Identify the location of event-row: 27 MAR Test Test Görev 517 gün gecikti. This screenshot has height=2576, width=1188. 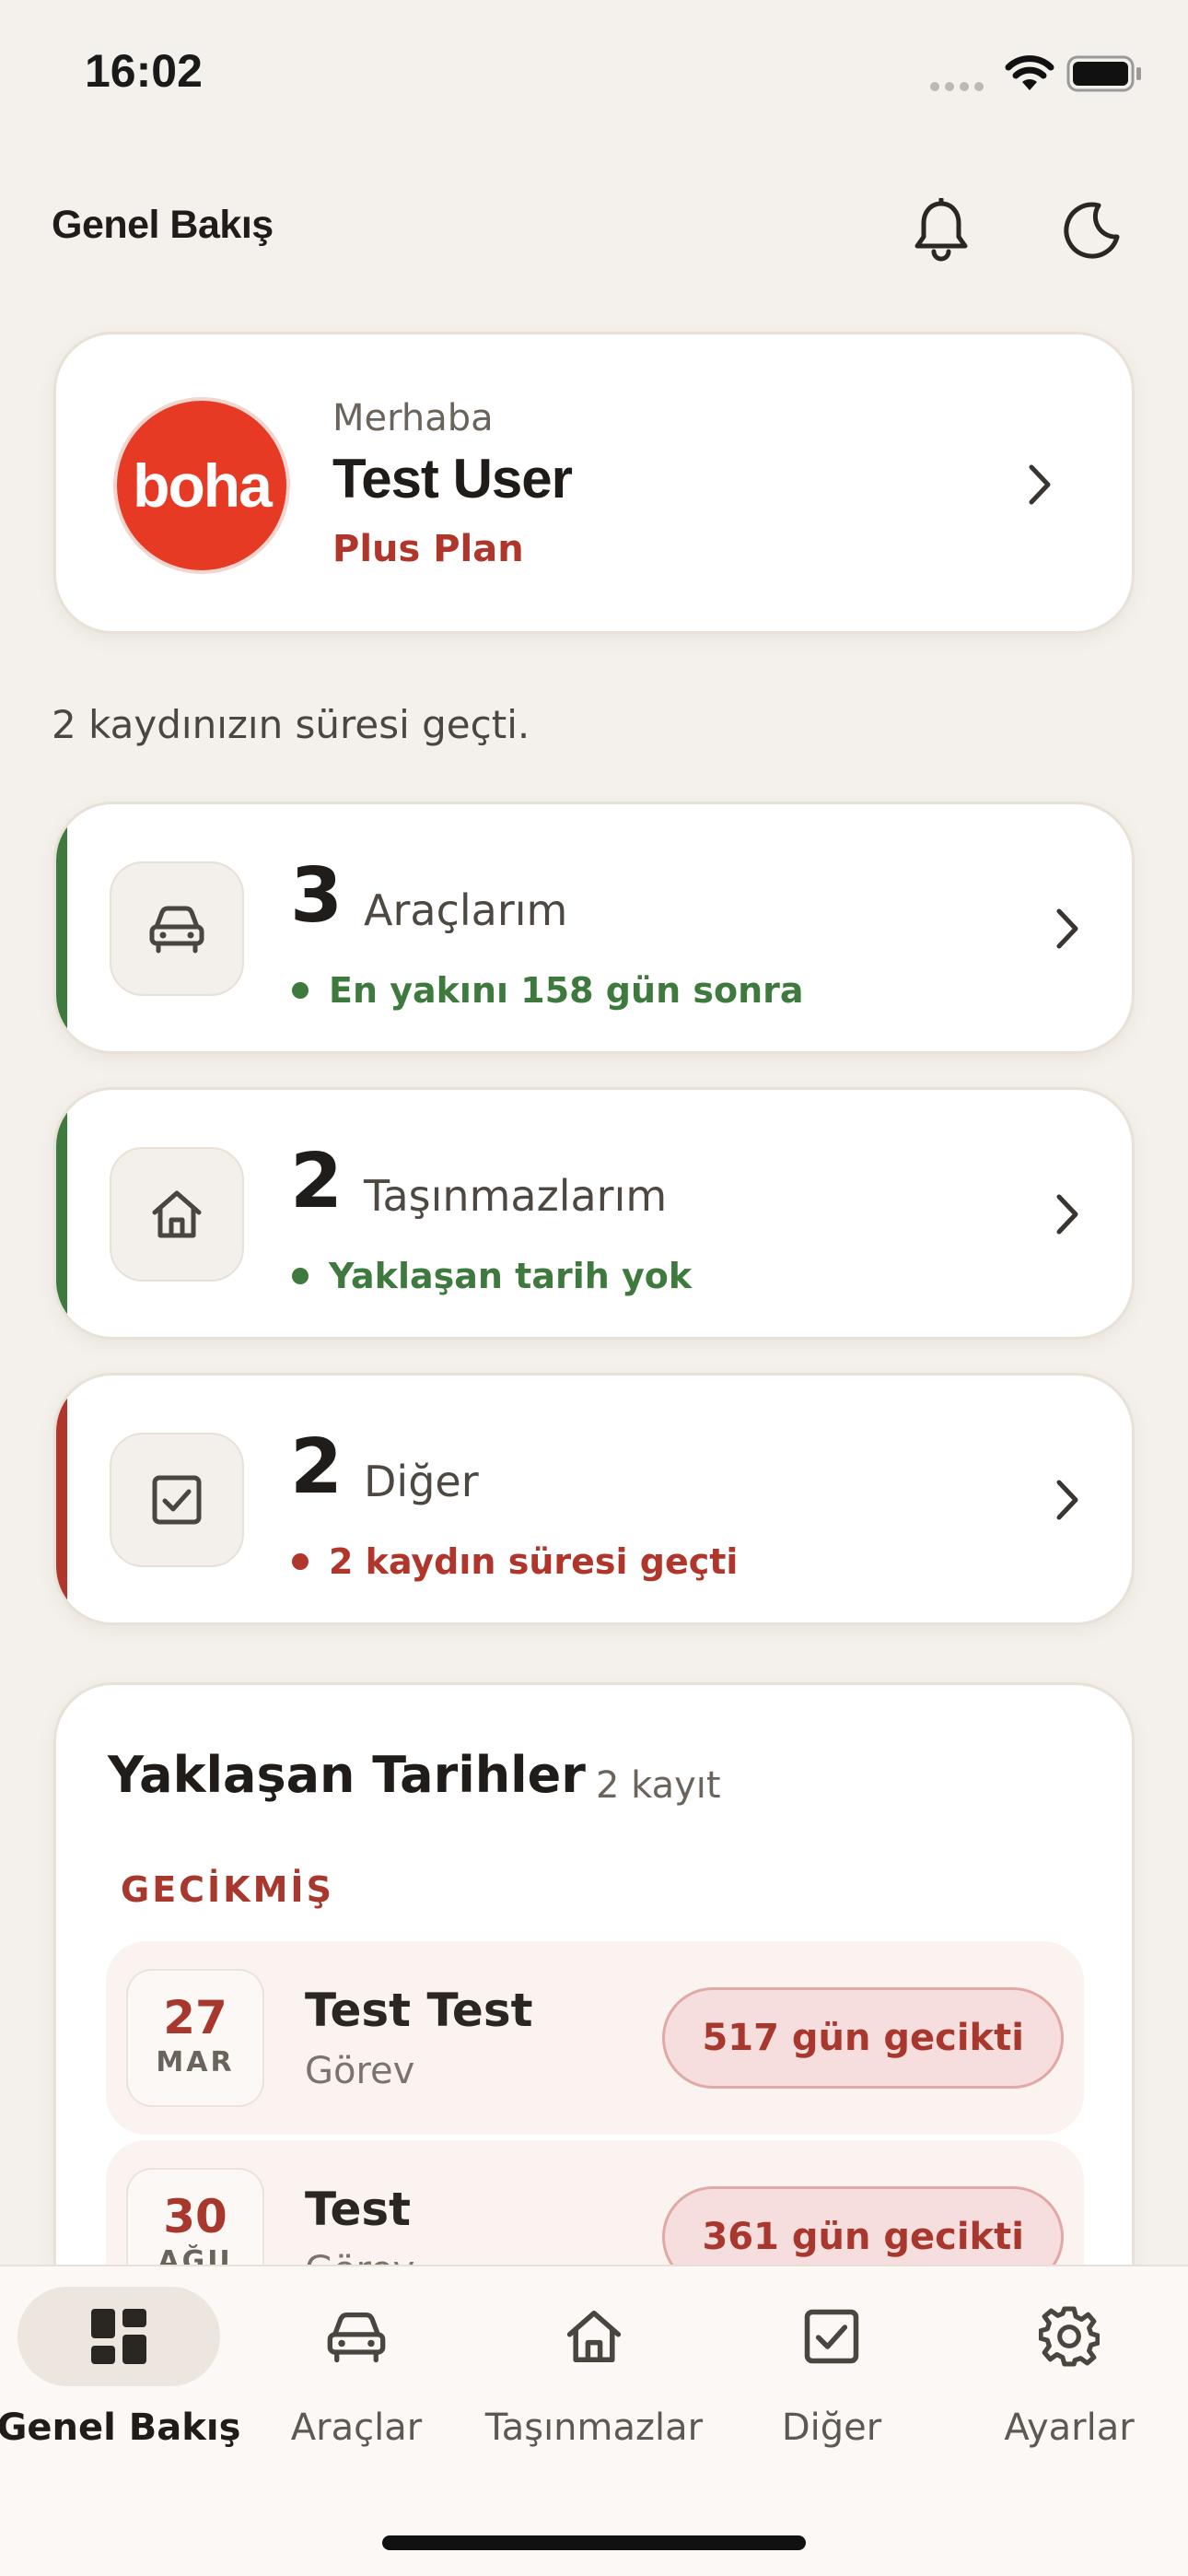
(595, 2038).